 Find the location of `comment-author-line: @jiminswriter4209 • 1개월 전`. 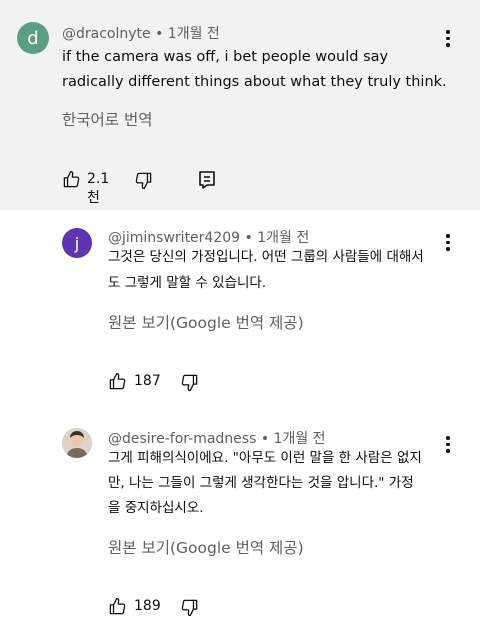

comment-author-line: @jiminswriter4209 • 1개월 전 is located at coordinates (208, 237).